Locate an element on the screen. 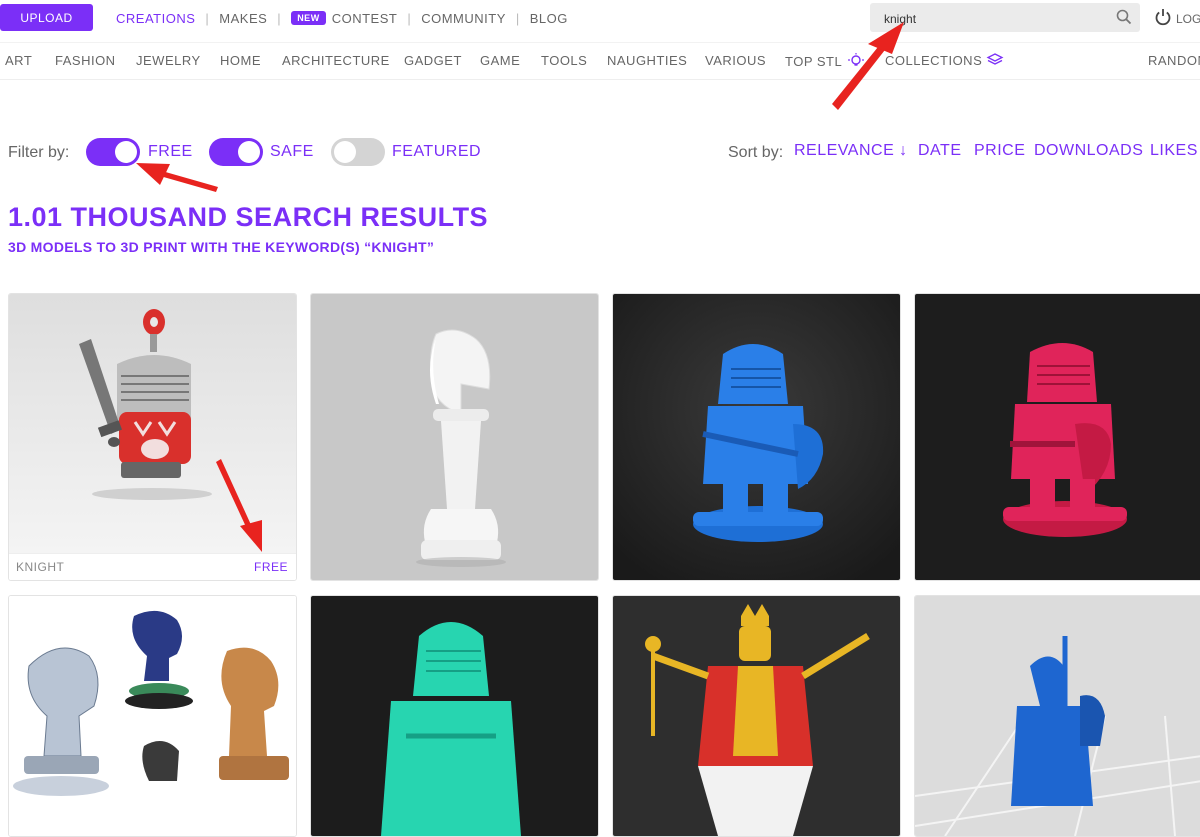 The image size is (1200, 837). card-price-badge: FREE is located at coordinates (270, 567).